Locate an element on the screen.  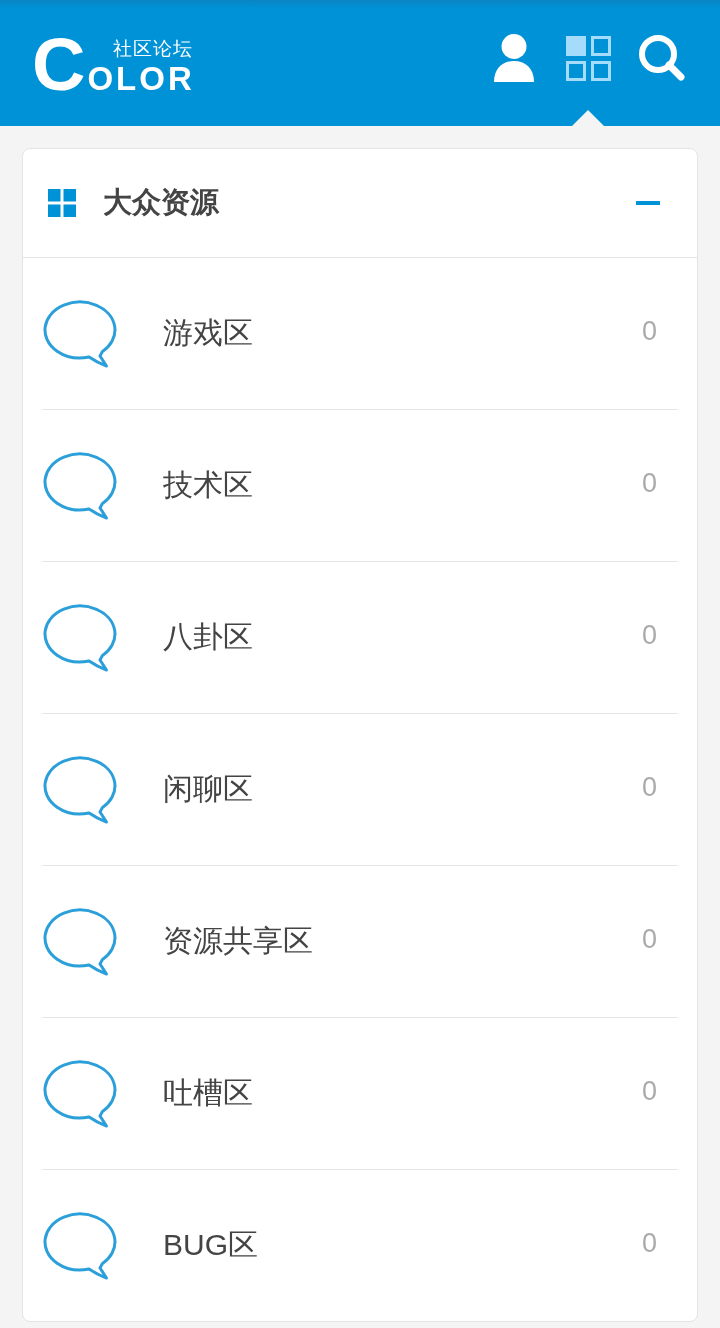
board-item: 资源共享区 0 is located at coordinates (360, 942).